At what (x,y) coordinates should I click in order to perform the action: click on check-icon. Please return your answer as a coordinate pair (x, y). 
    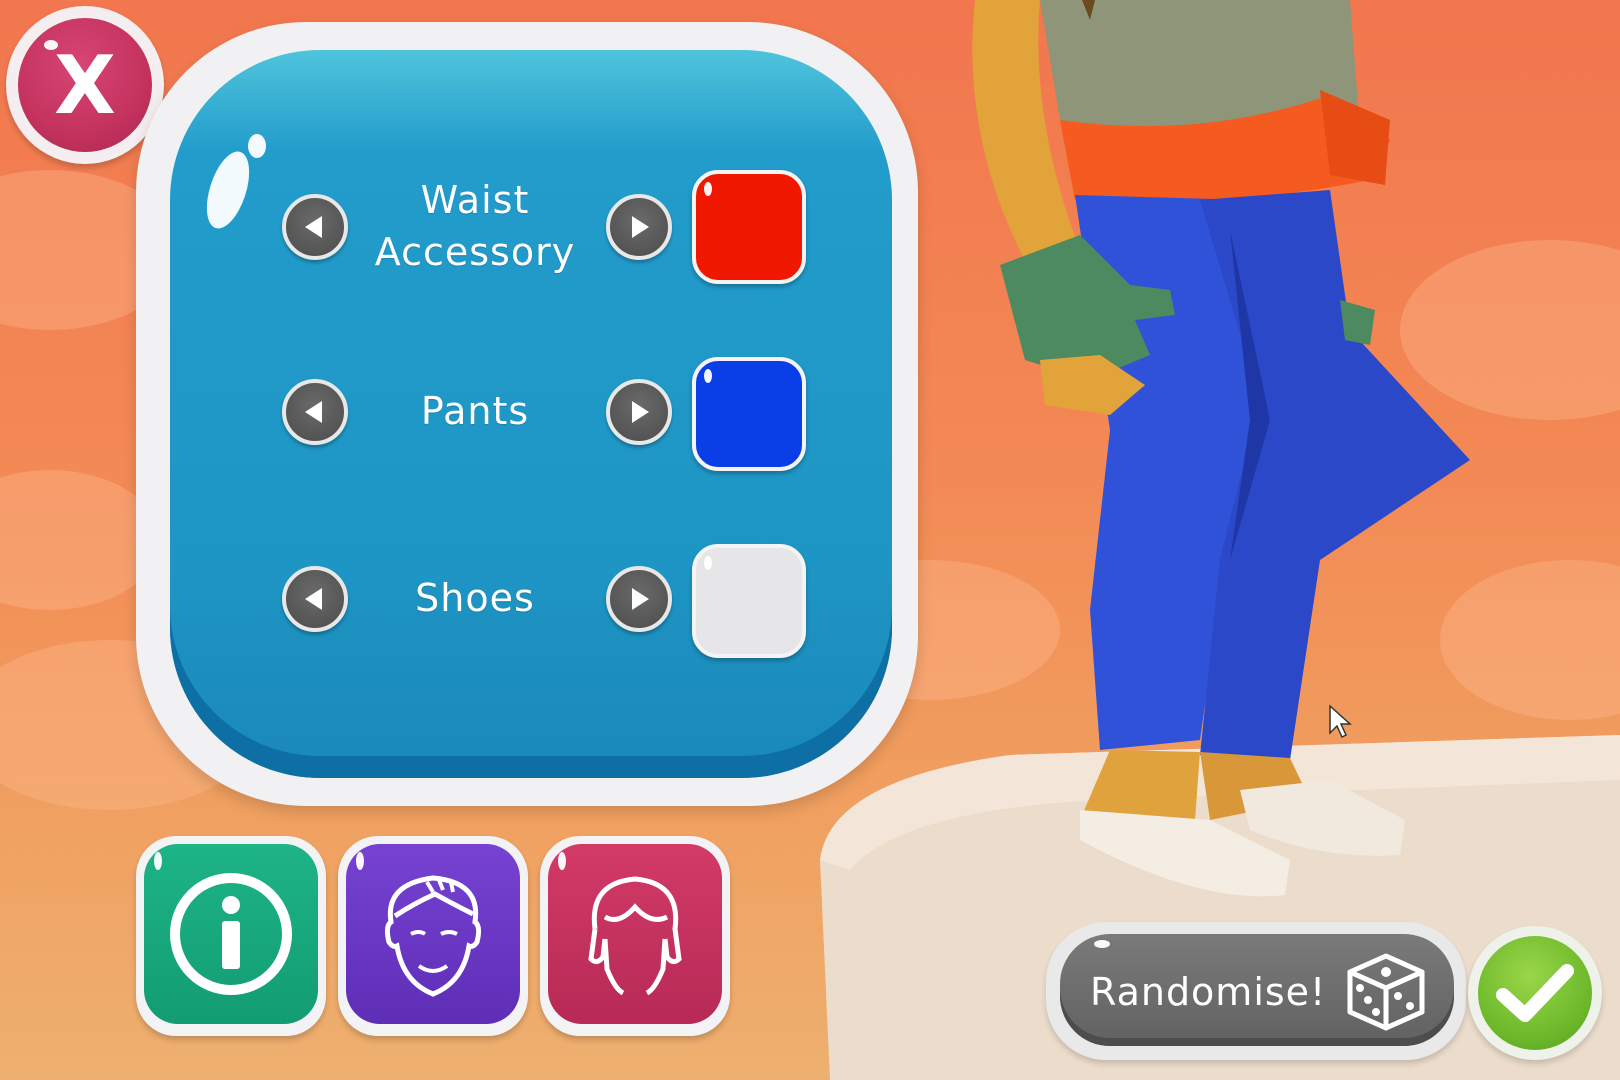
    Looking at the image, I should click on (1535, 993).